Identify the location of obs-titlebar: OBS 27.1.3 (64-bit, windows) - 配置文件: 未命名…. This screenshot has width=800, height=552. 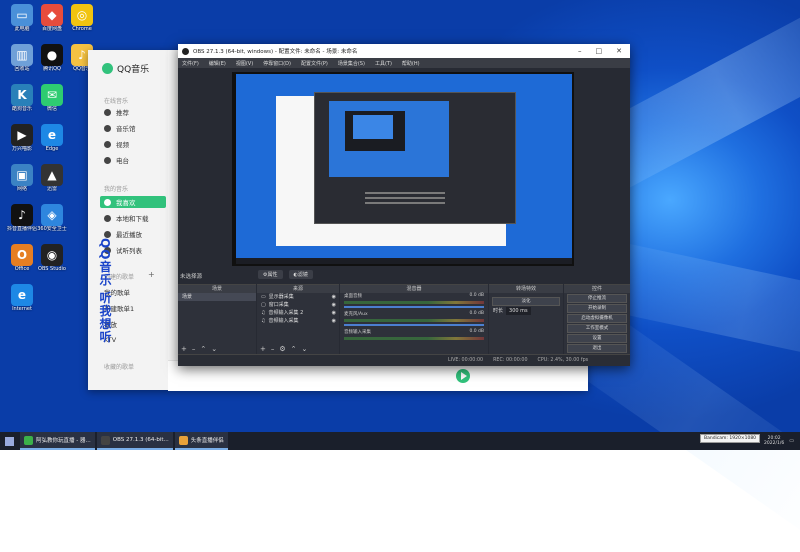
(404, 51).